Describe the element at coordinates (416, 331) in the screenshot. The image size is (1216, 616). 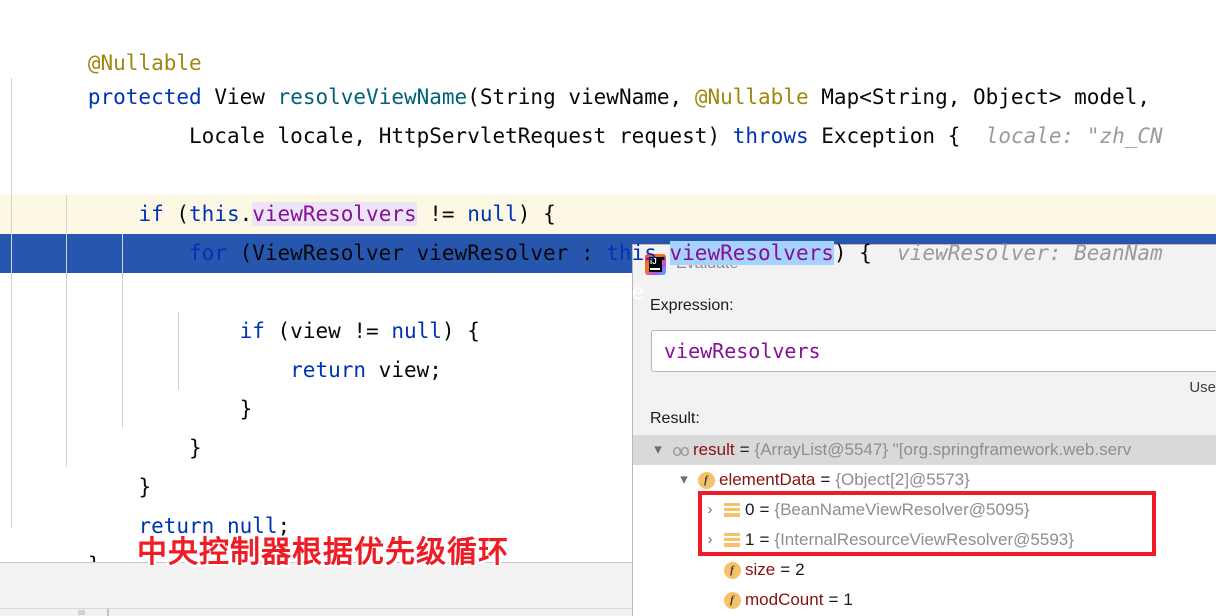
I see `token-null-keyword-2: null` at that location.